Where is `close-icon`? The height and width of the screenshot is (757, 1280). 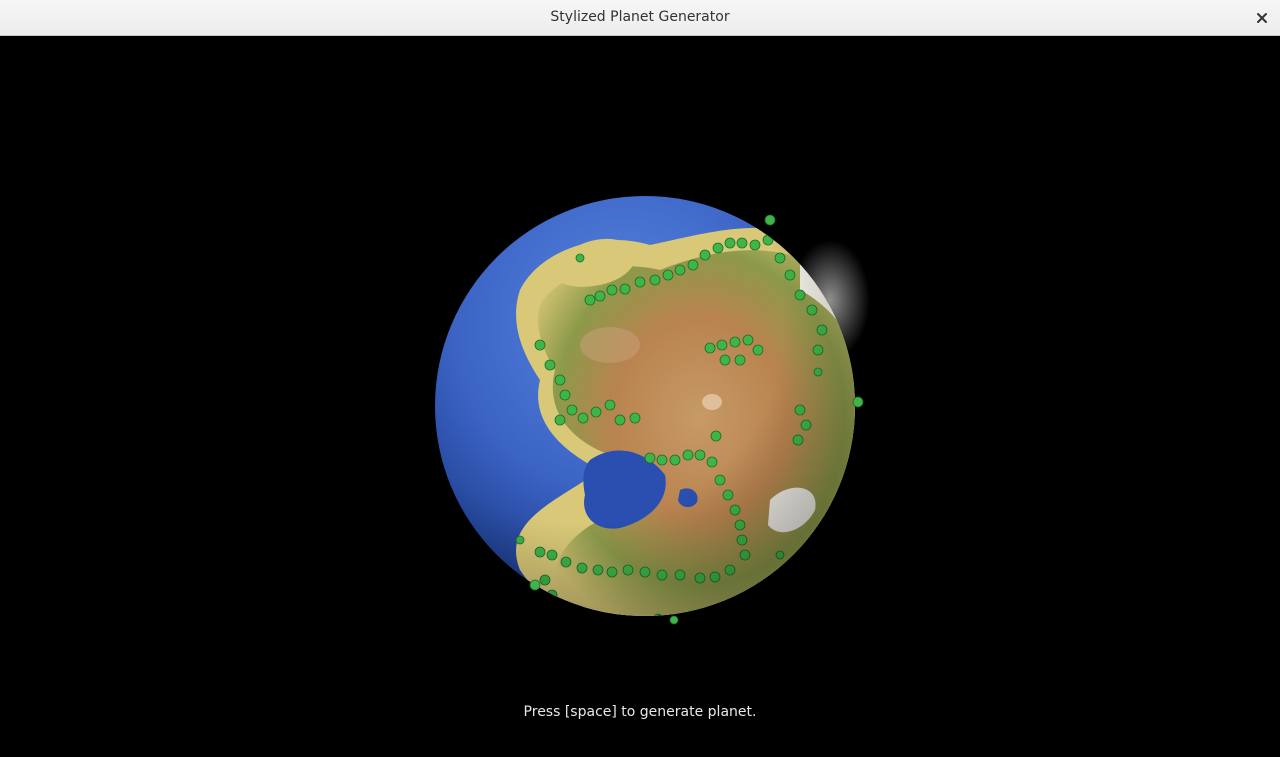
close-icon is located at coordinates (1262, 18).